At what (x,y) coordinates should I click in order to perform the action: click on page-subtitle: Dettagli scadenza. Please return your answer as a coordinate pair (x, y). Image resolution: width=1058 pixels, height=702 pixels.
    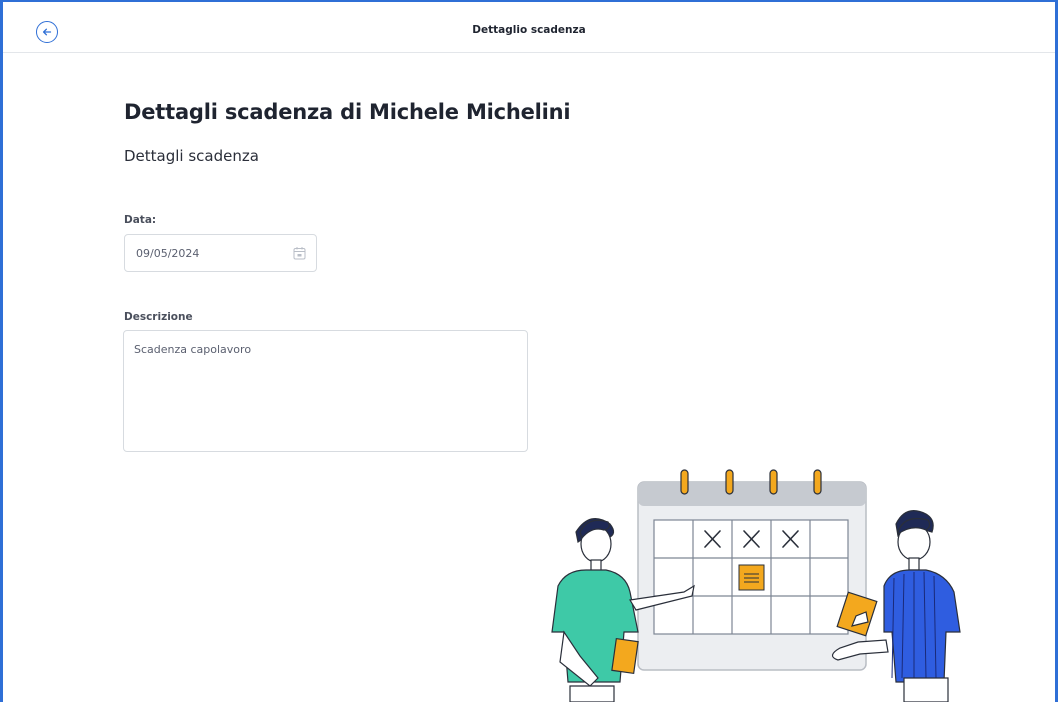
    Looking at the image, I should click on (191, 156).